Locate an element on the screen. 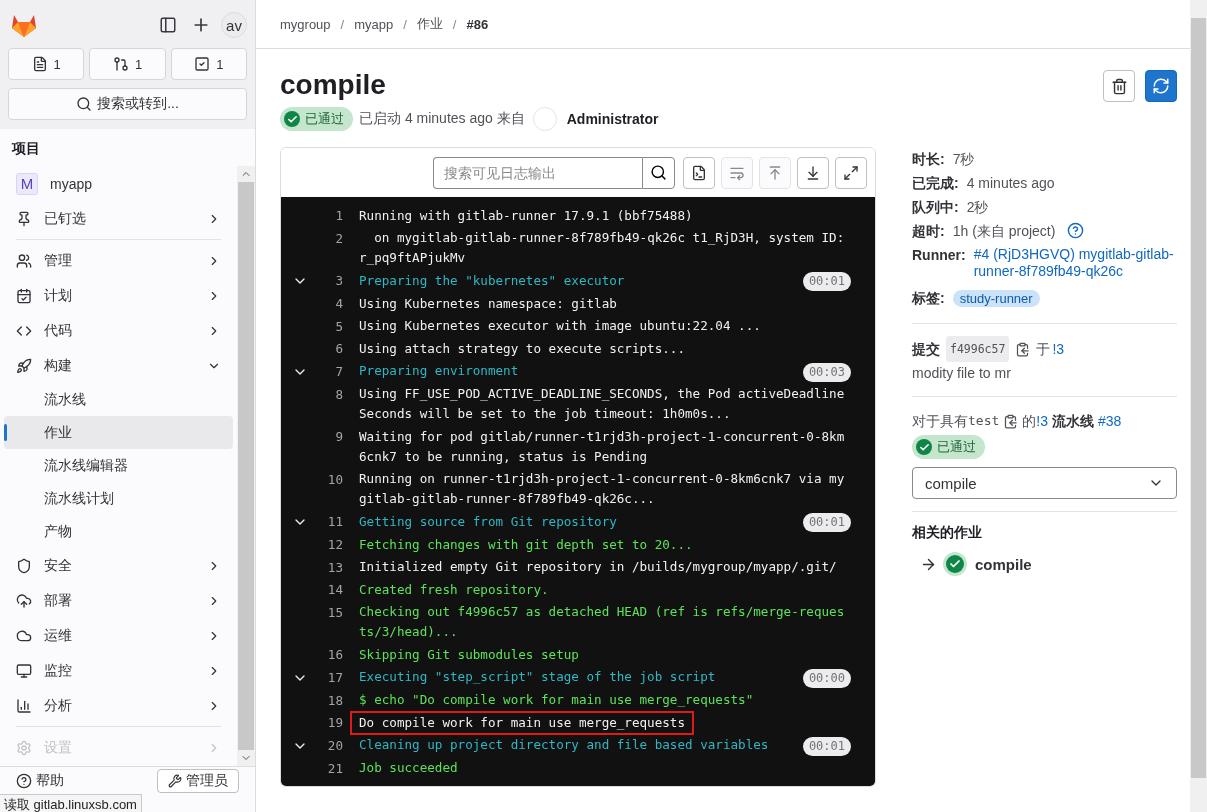 This screenshot has width=1207, height=812. log-search-field: 搜索可见日志输出 is located at coordinates (537, 172).